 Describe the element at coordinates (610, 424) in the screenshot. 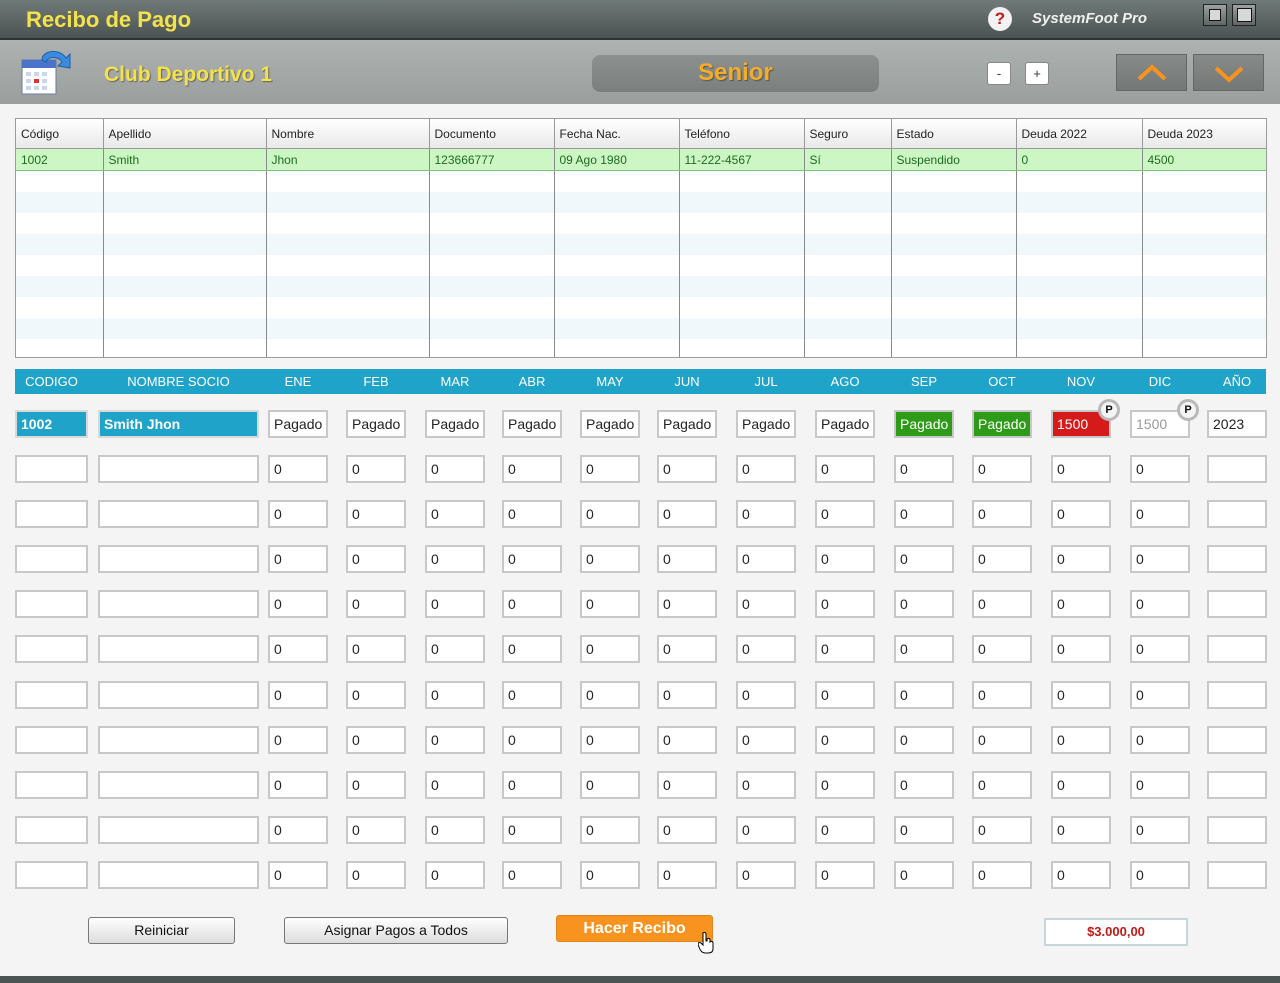

I see `month-field-may: Pagado` at that location.